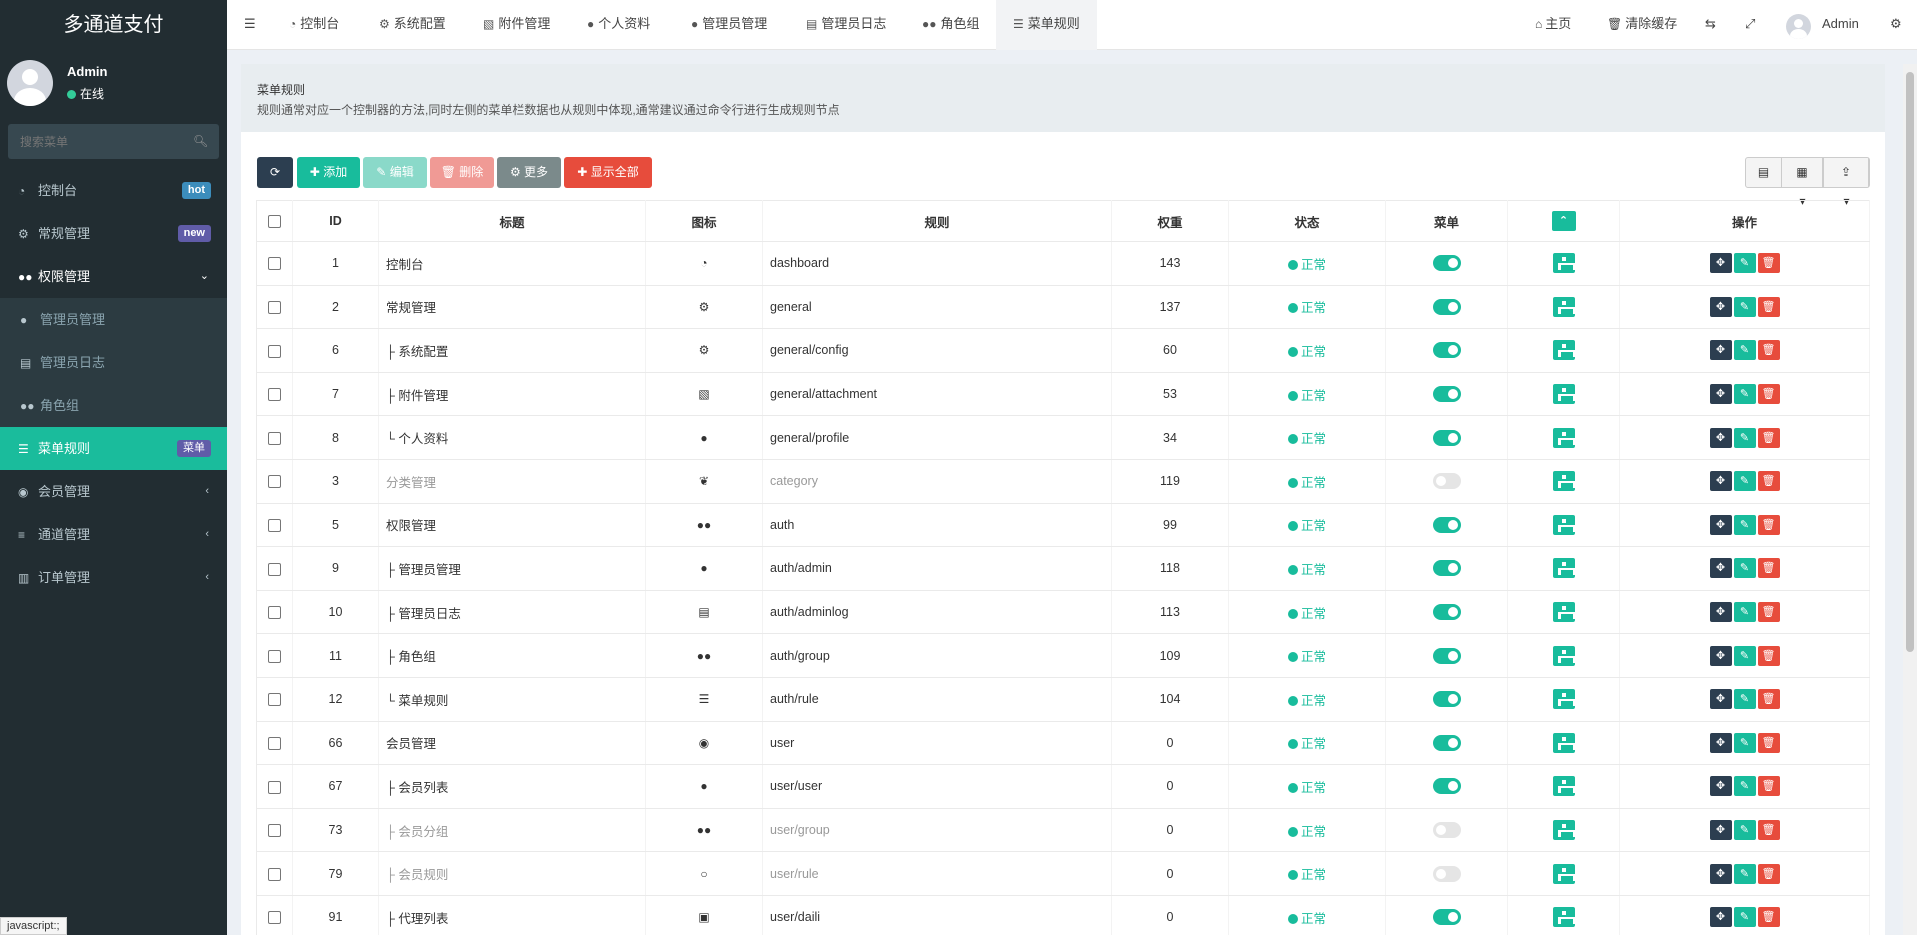  What do you see at coordinates (113, 190) in the screenshot?
I see `sidebar-item-dashboard: ◔ 控制台 hot` at bounding box center [113, 190].